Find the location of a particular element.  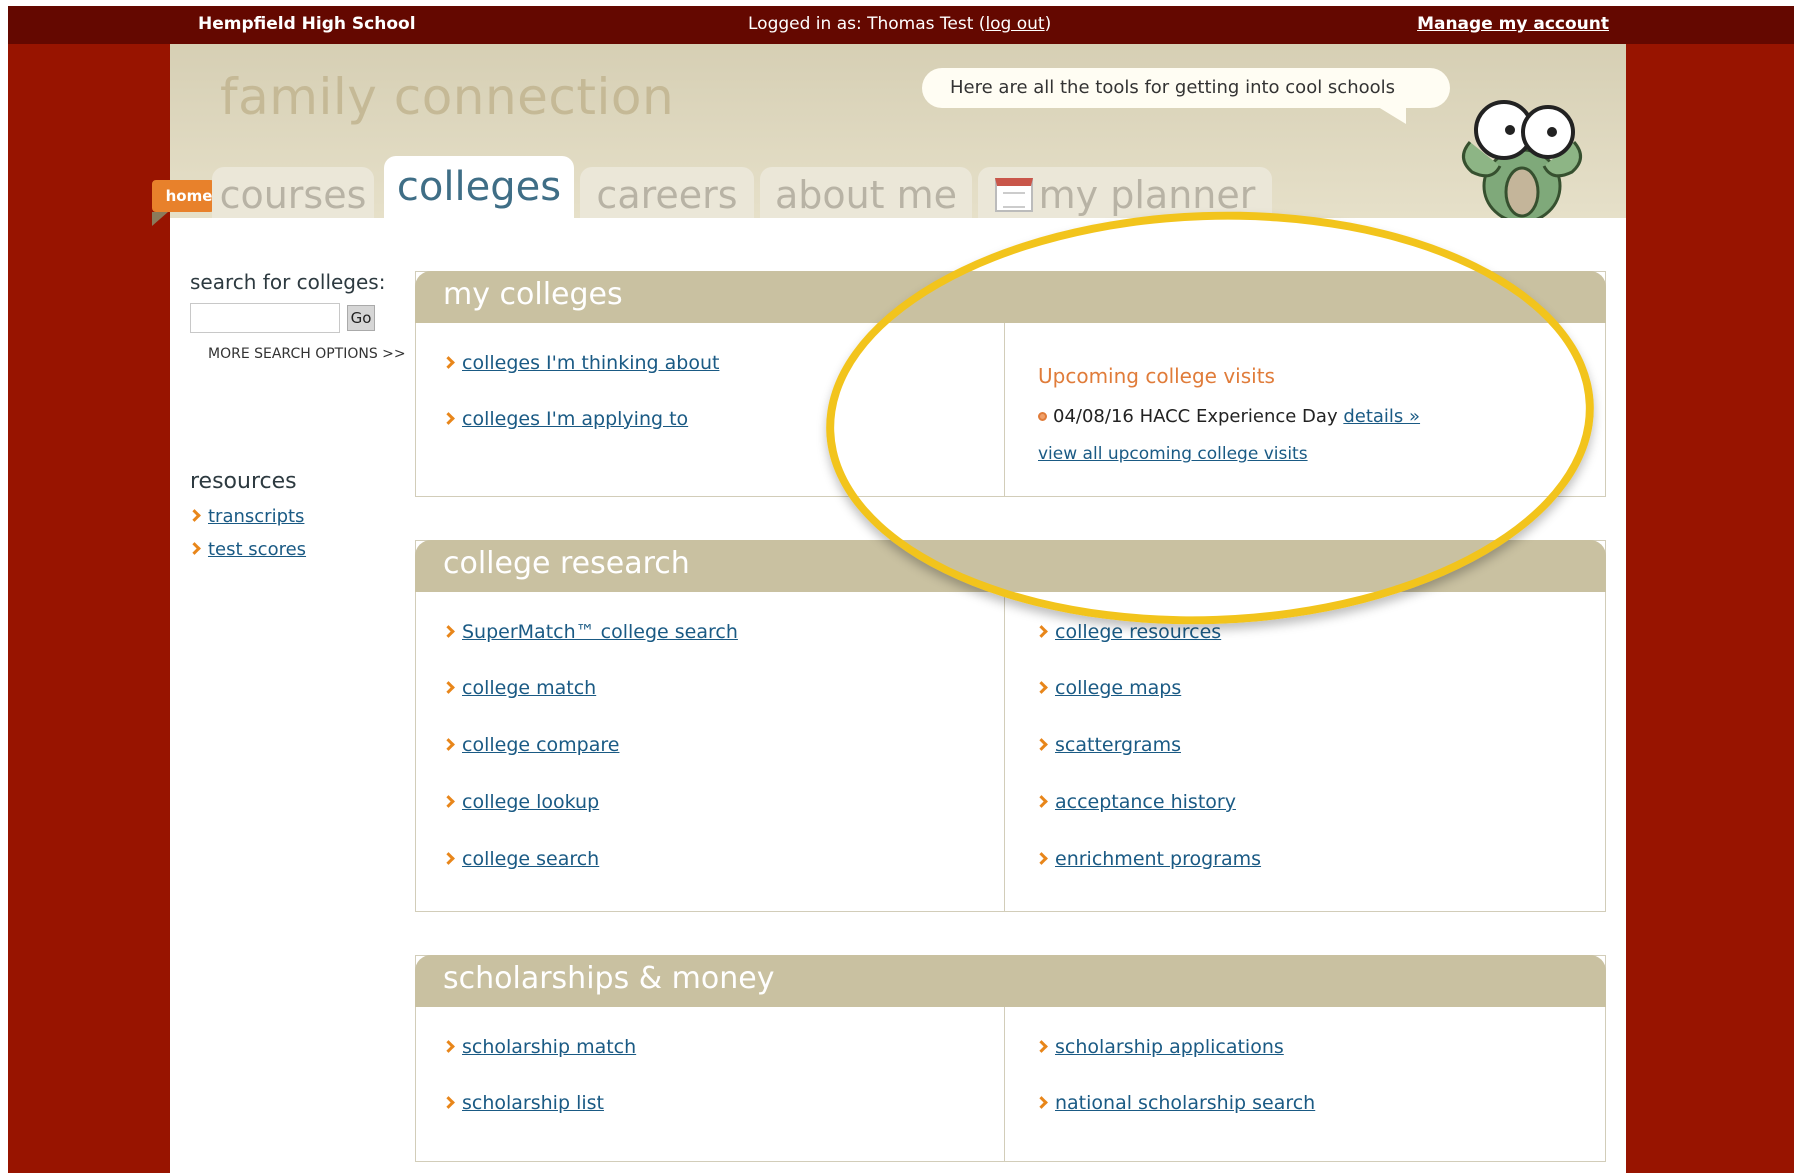

logout-link: log out is located at coordinates (1014, 24).